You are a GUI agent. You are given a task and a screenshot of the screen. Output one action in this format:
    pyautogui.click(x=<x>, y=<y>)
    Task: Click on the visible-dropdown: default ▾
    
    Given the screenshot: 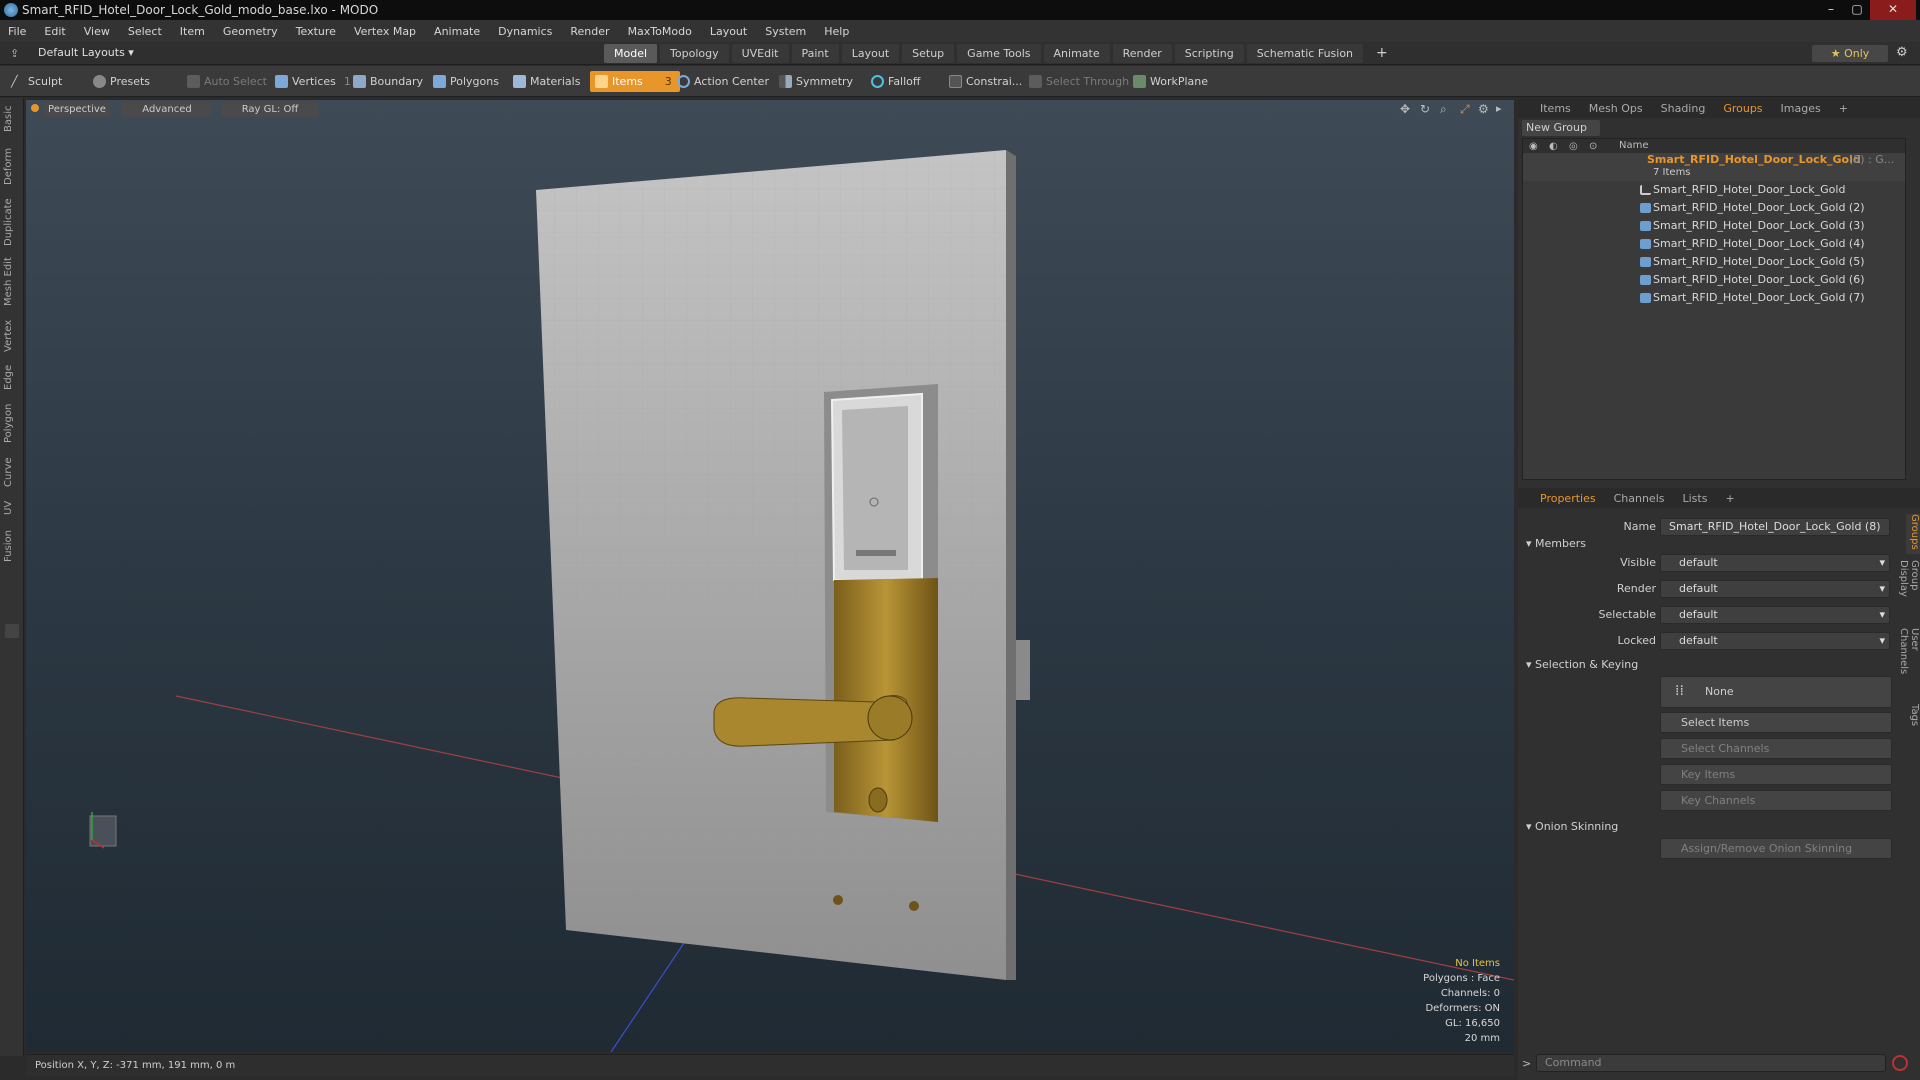 What is the action you would take?
    pyautogui.click(x=1775, y=563)
    